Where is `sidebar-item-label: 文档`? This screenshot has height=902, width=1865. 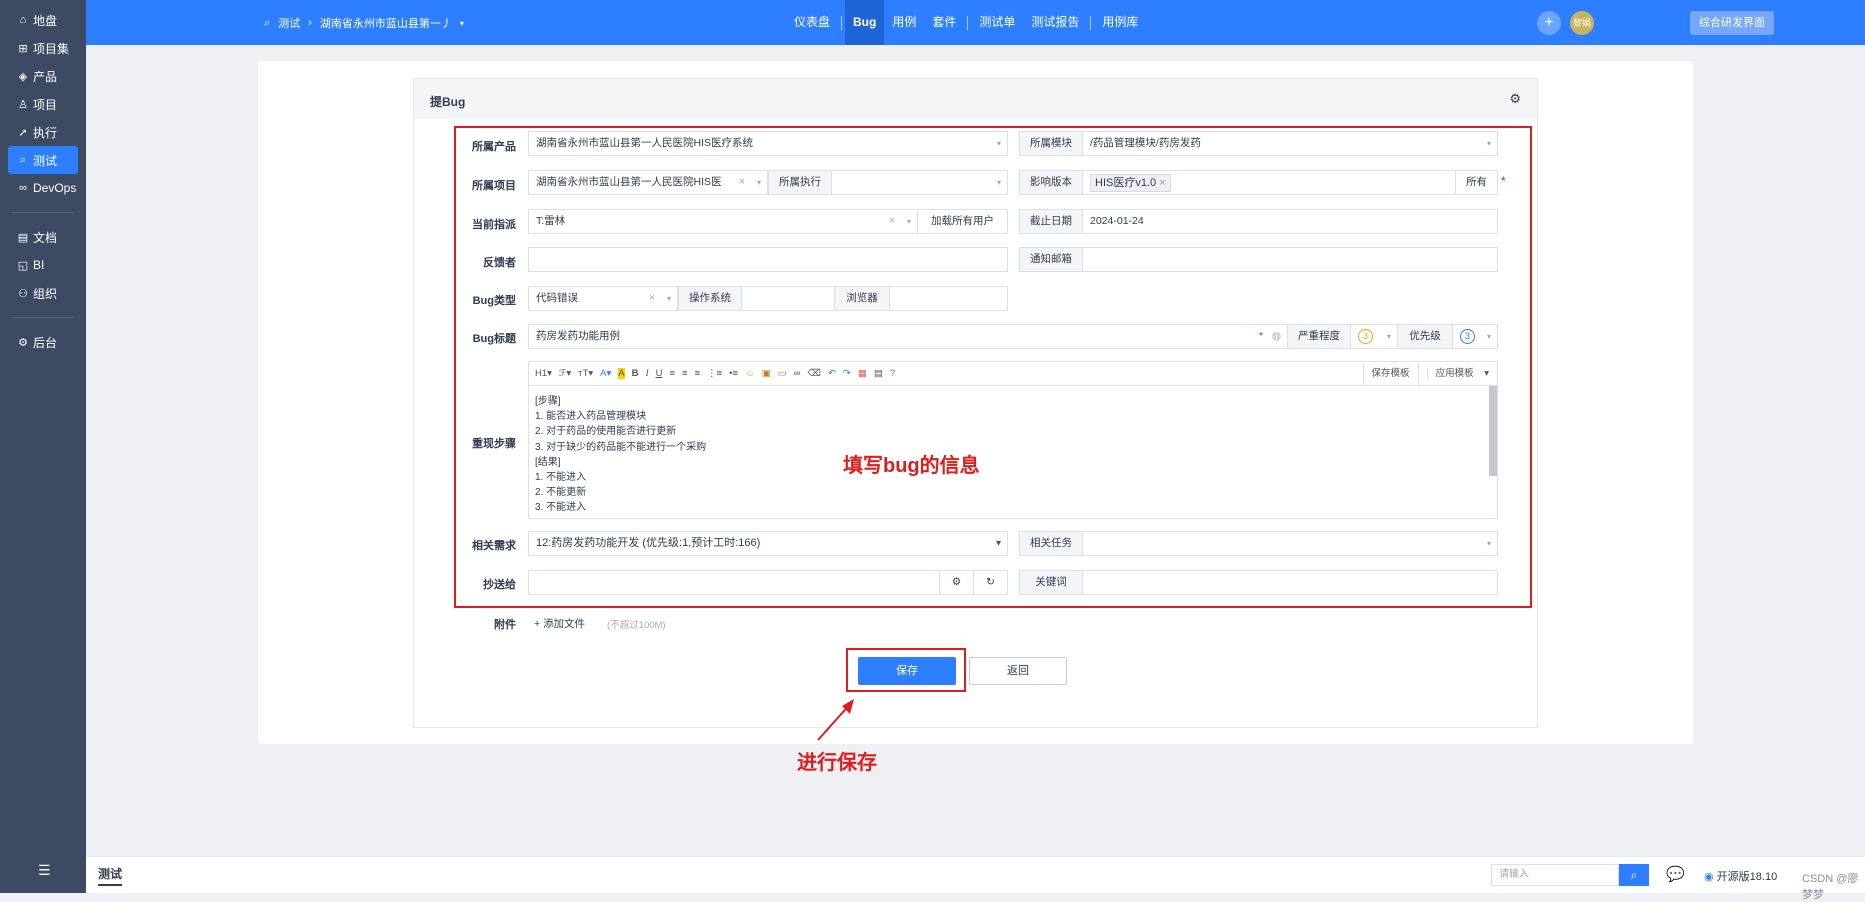 sidebar-item-label: 文档 is located at coordinates (45, 237).